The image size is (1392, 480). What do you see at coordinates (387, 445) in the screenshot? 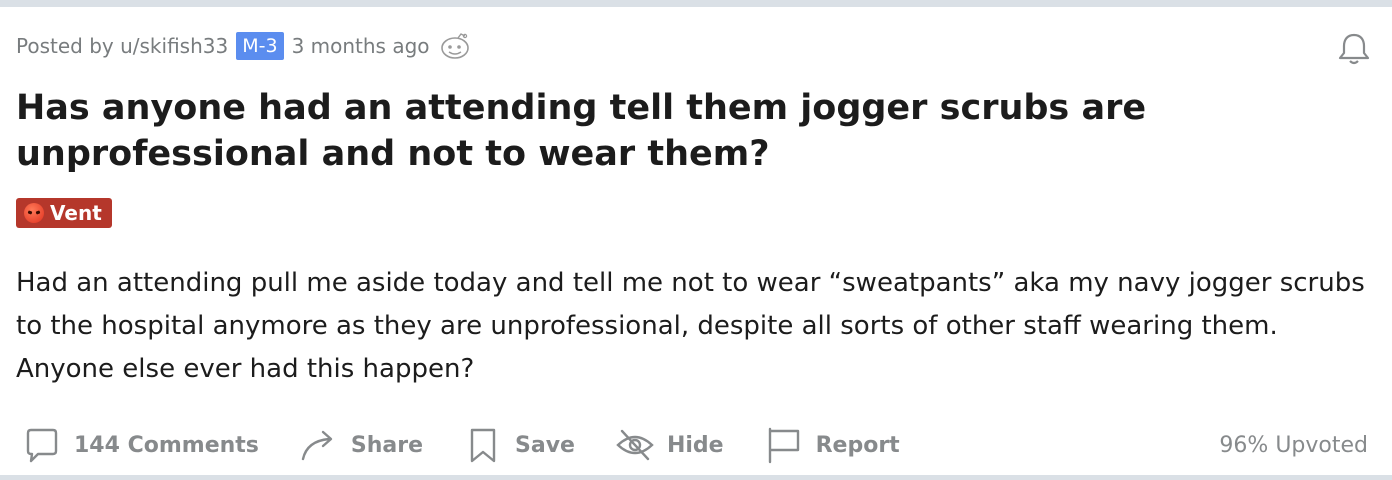
I see `share-label: Share` at bounding box center [387, 445].